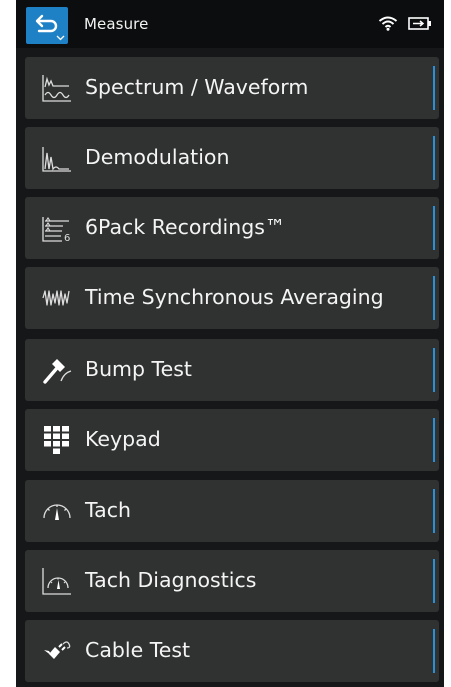 The height and width of the screenshot is (687, 451). What do you see at coordinates (57, 581) in the screenshot?
I see `tach-diagnostics-icon` at bounding box center [57, 581].